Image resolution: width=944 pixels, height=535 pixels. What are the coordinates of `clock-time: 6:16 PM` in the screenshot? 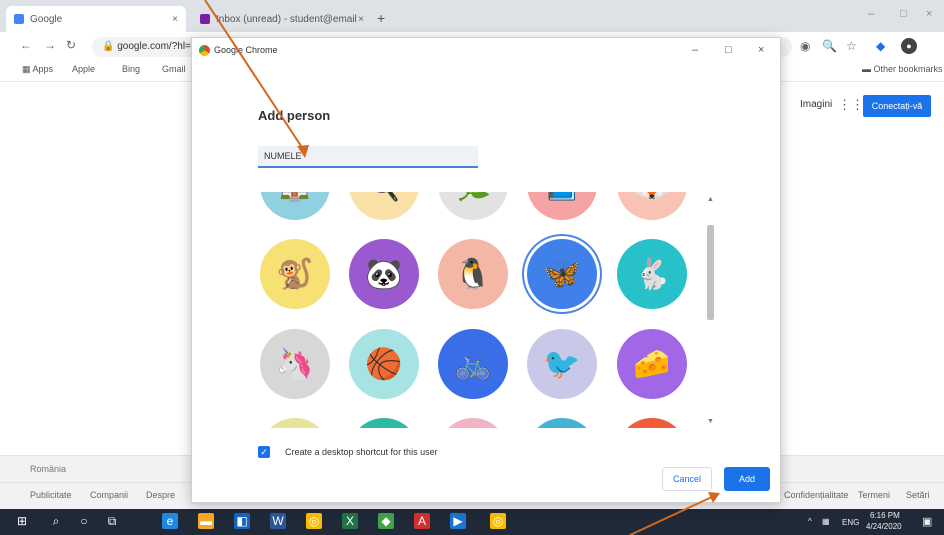 It's located at (885, 515).